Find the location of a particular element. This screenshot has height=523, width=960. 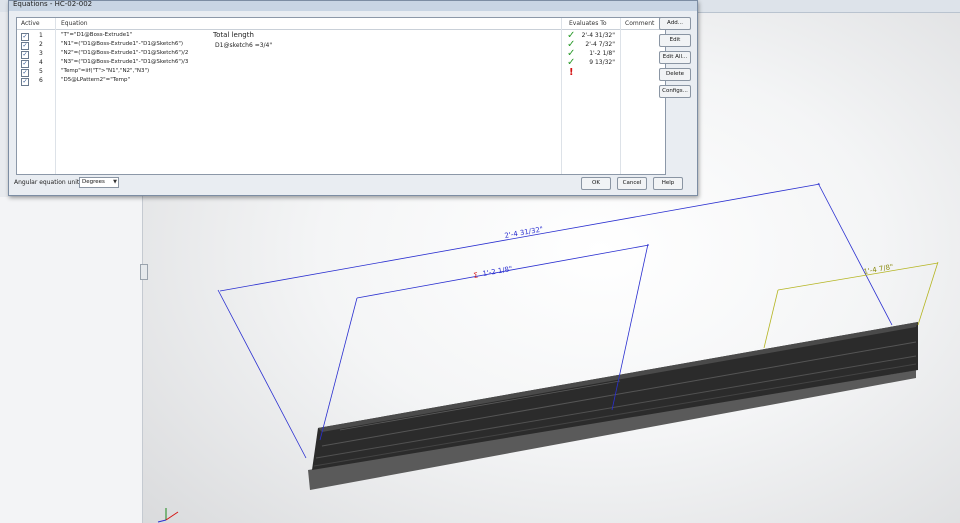

equation-row: ✓ 5 "Temp"=iif("T">"N1","N2","N3") ! is located at coordinates (341, 72).